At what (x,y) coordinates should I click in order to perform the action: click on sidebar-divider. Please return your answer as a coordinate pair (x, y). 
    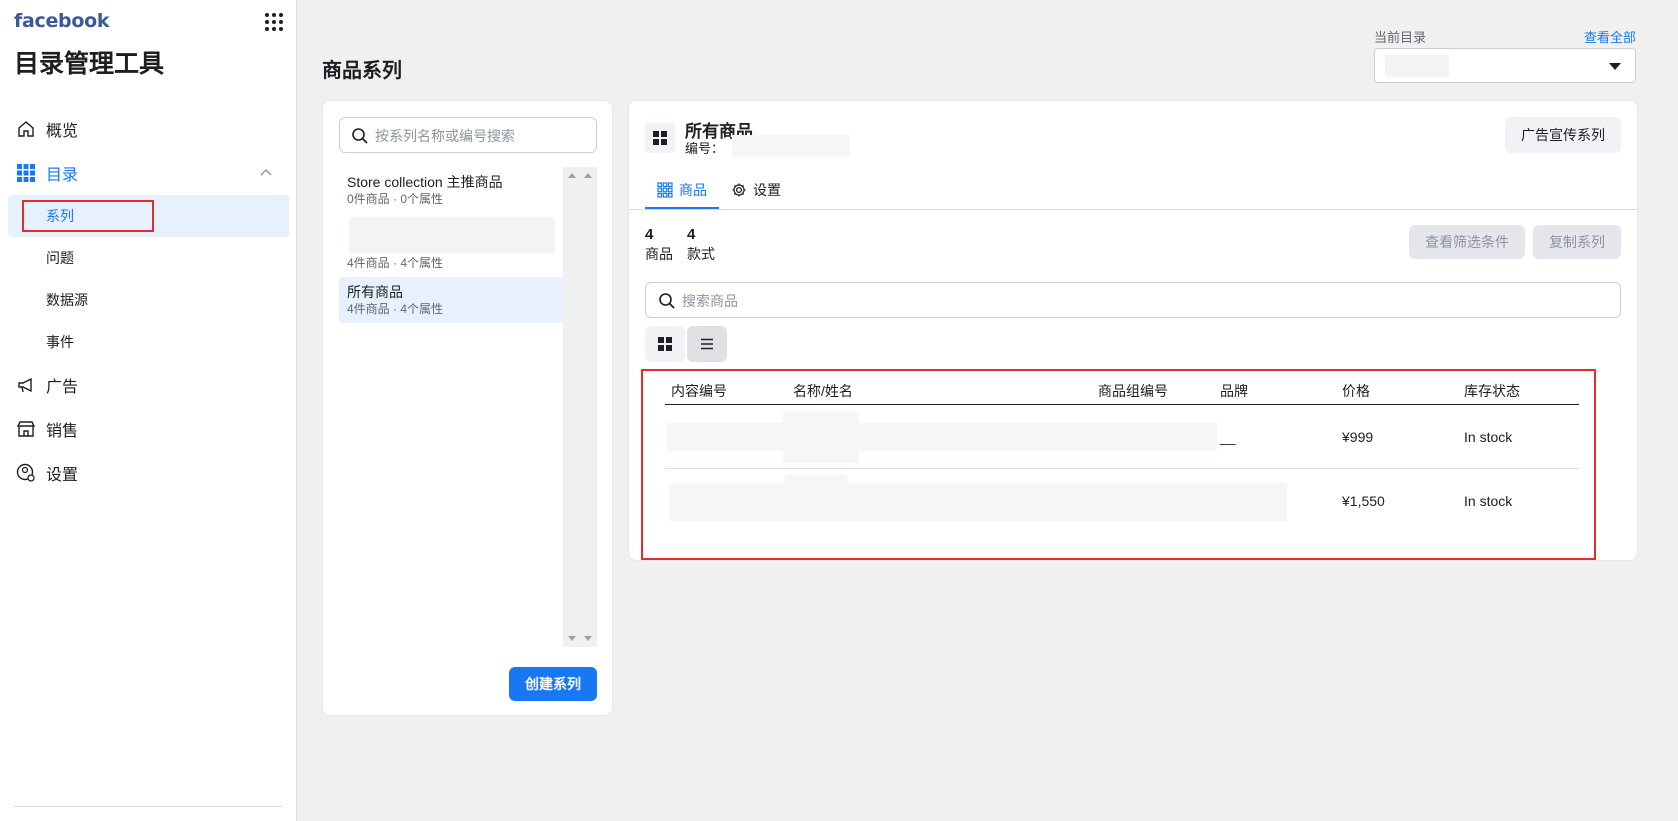
    Looking at the image, I should click on (148, 806).